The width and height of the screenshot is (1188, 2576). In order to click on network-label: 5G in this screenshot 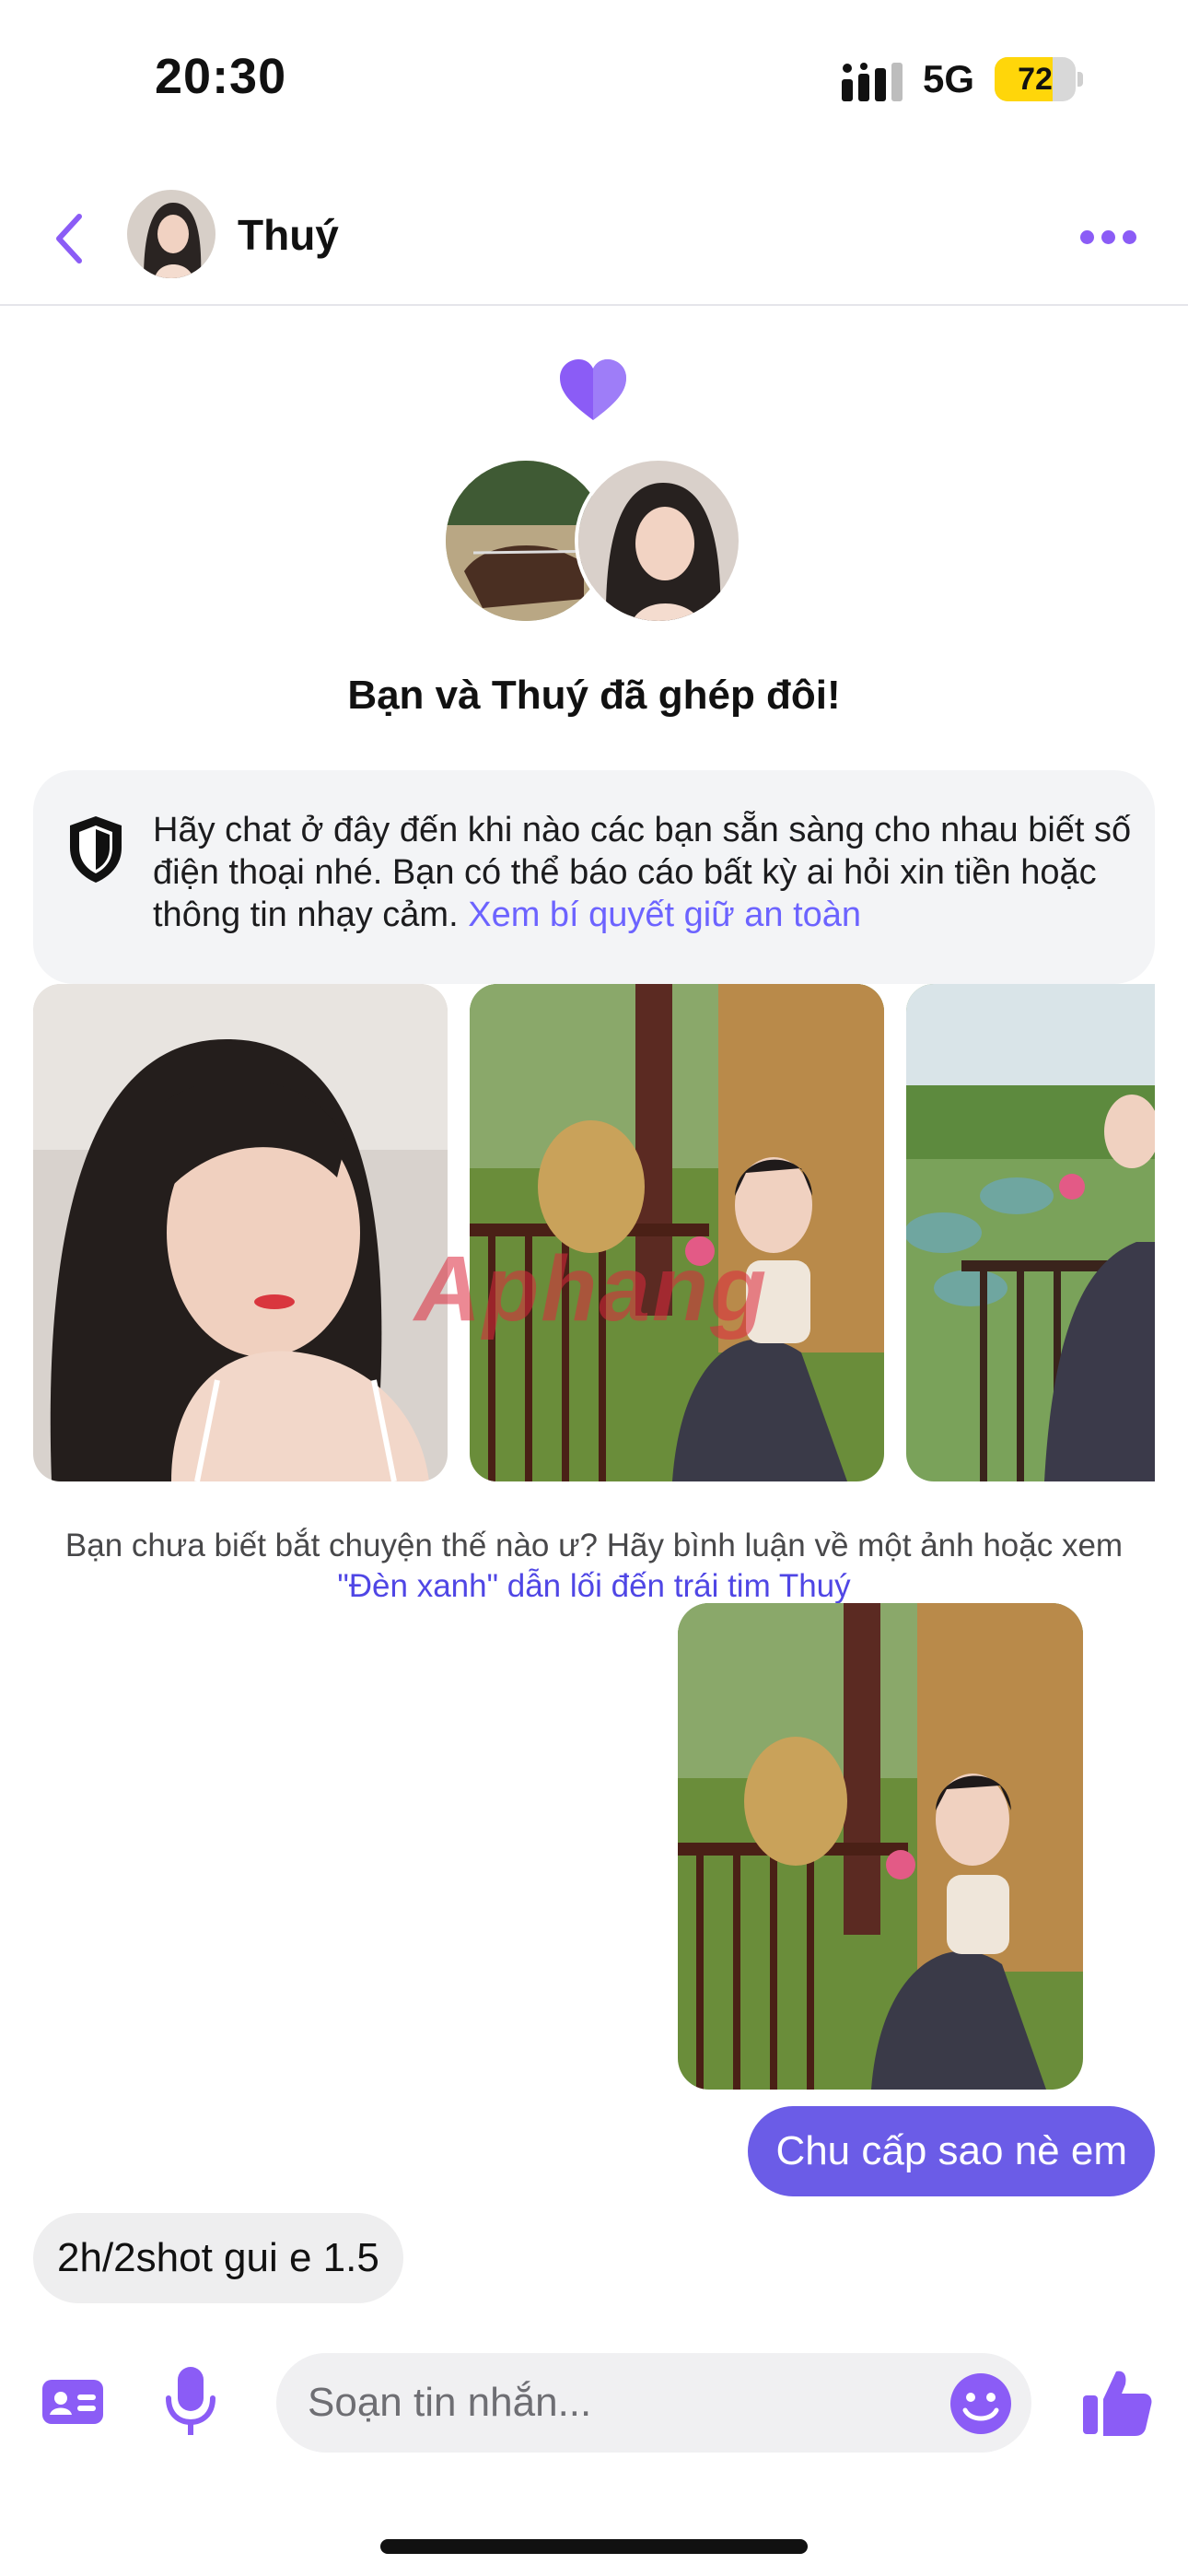, I will do `click(949, 78)`.